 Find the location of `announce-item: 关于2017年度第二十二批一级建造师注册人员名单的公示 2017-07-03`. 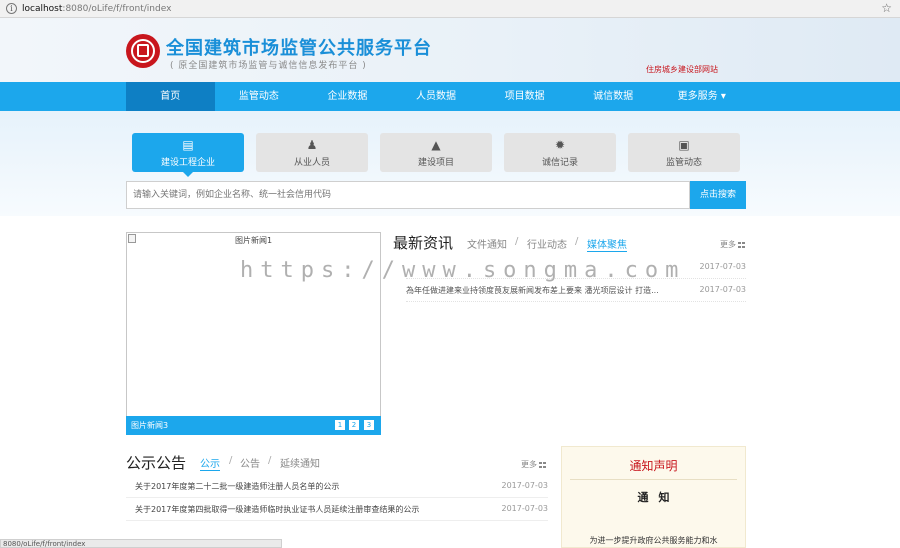

announce-item: 关于2017年度第二十二批一级建造师注册人员名单的公示 2017-07-03 is located at coordinates (337, 486).